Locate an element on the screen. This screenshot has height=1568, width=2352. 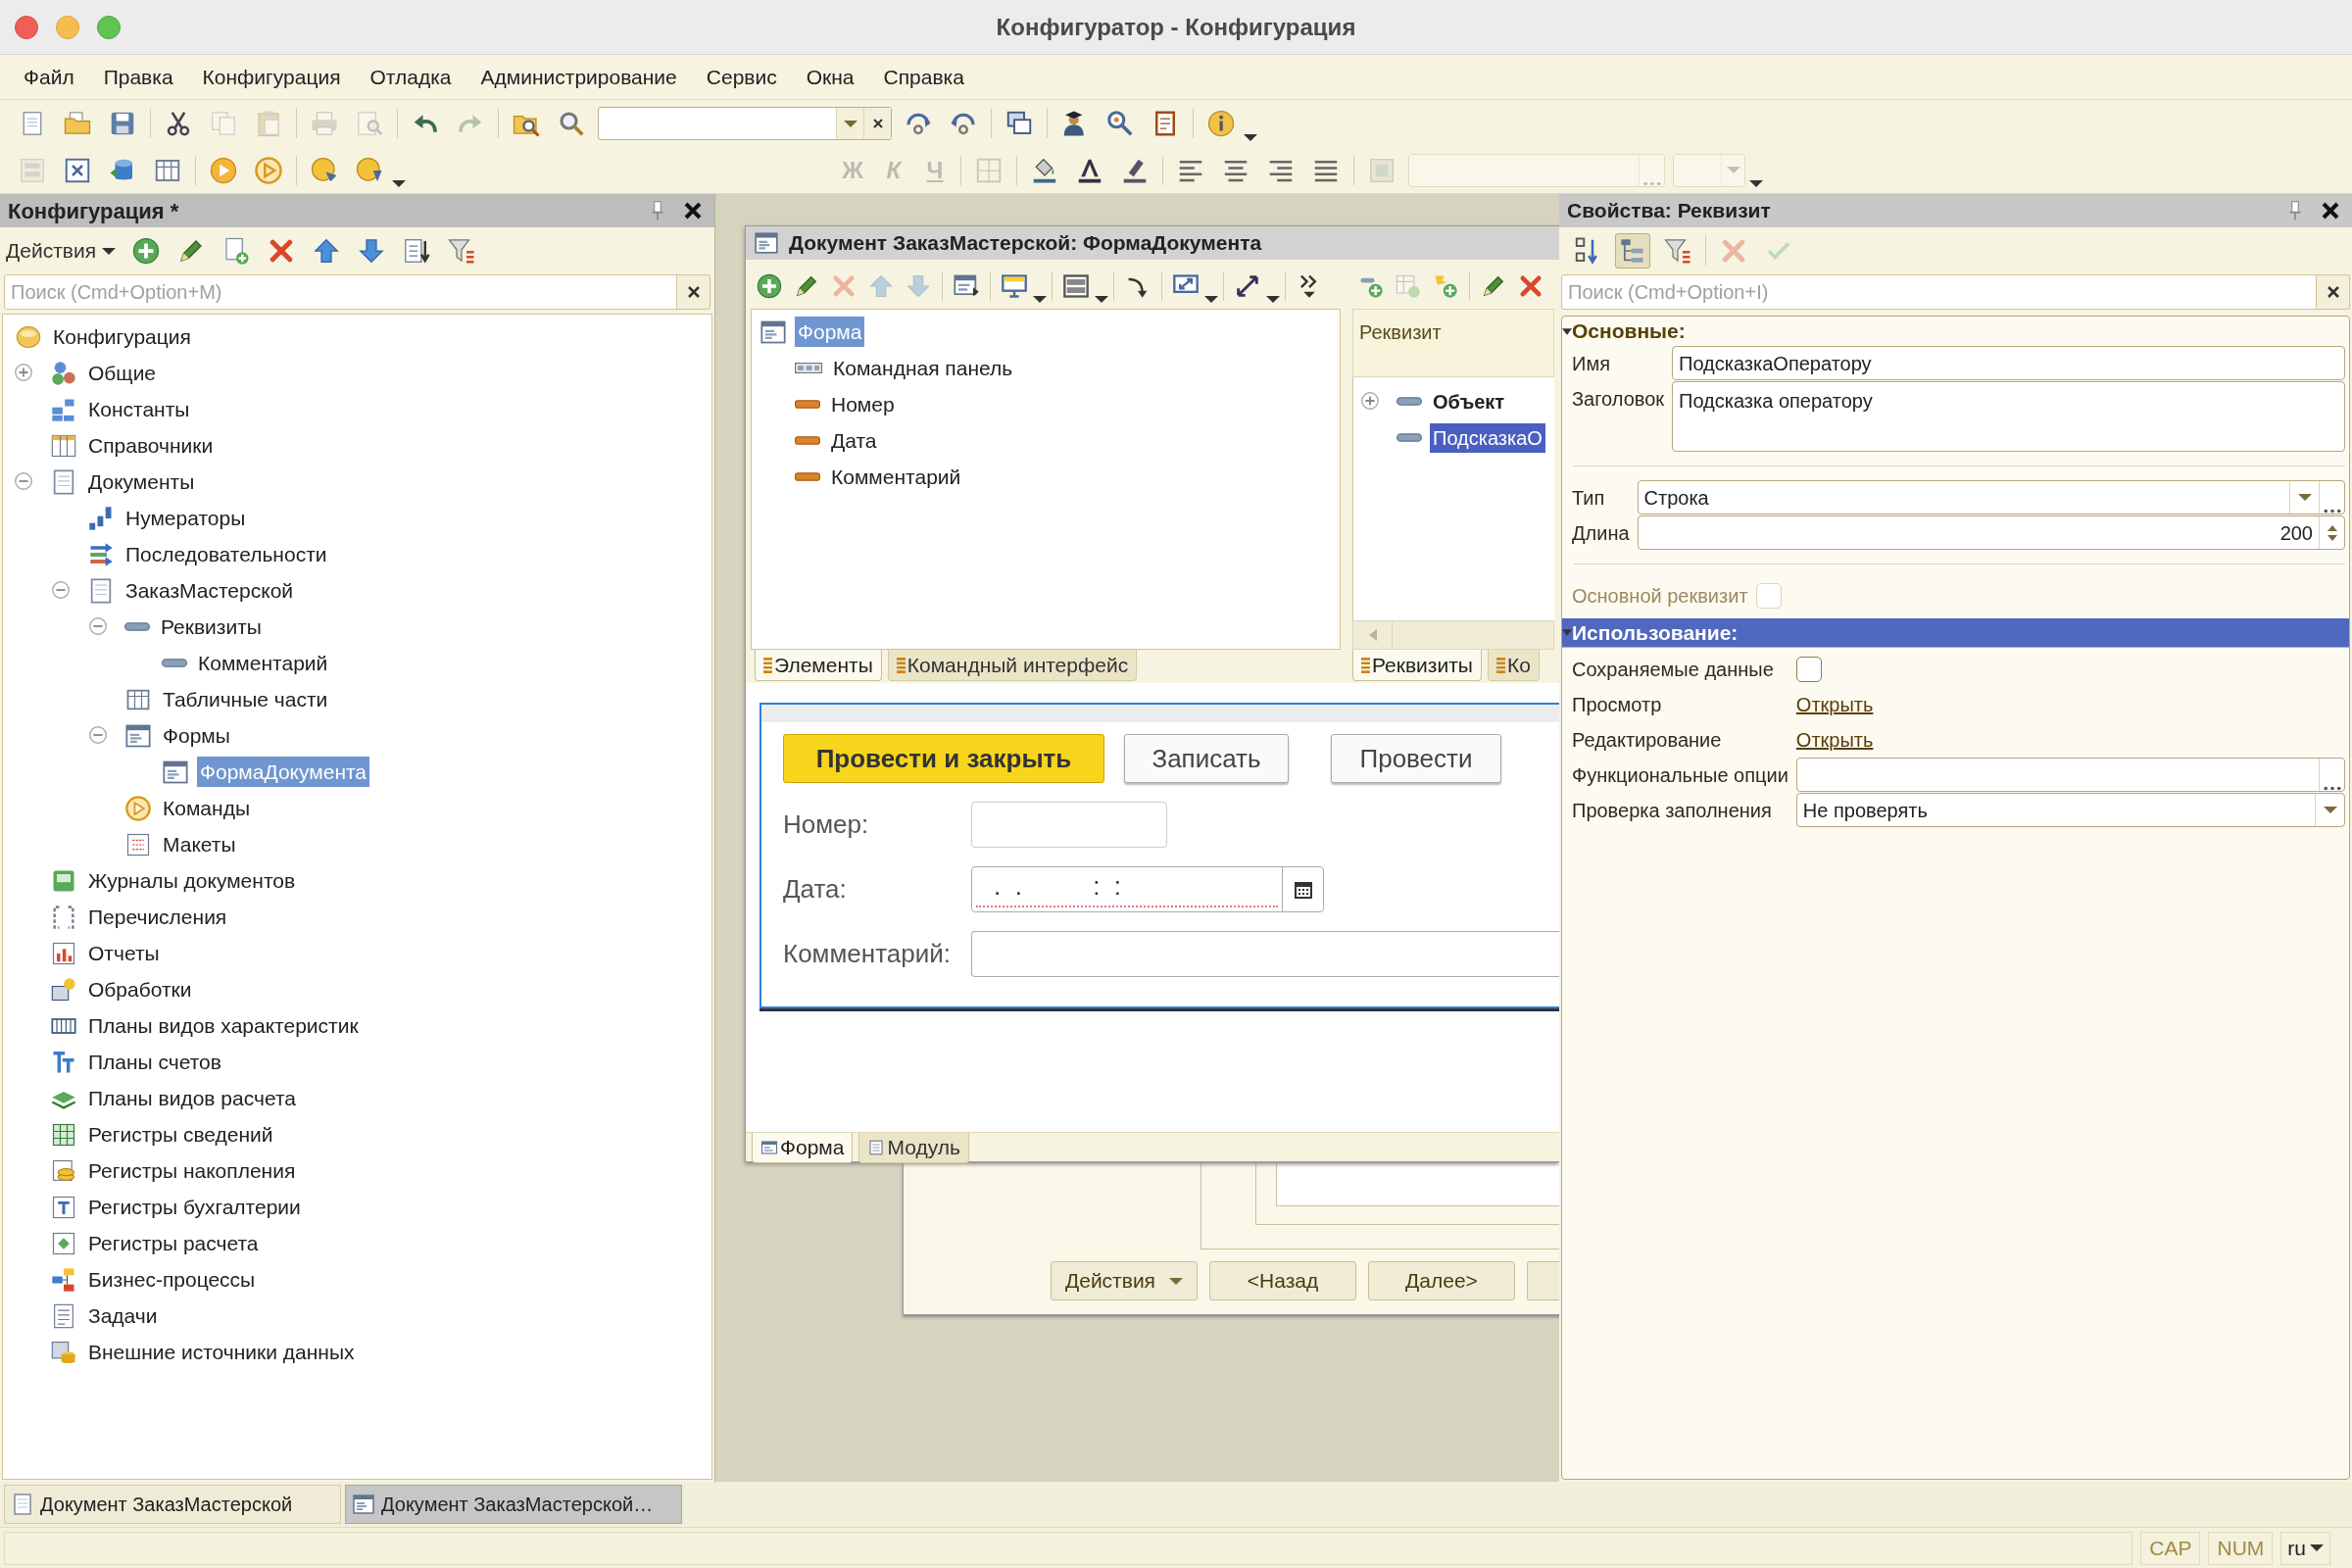
tree-item: Конфигурация is located at coordinates (122, 336).